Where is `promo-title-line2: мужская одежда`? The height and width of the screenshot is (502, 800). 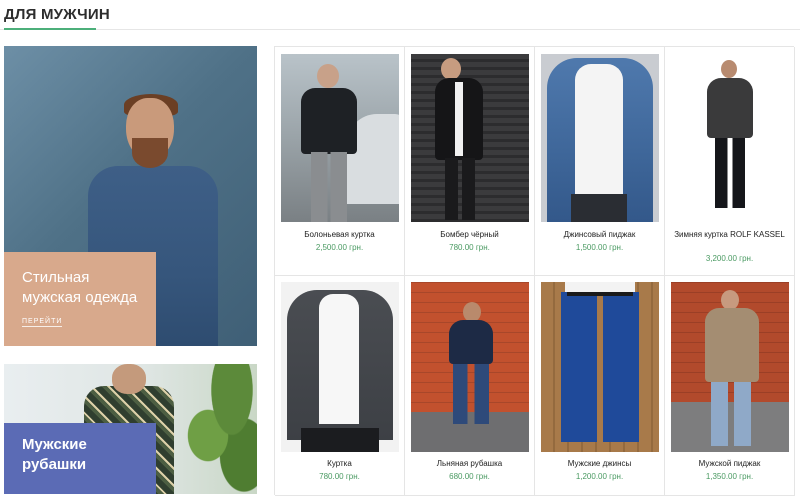 promo-title-line2: мужская одежда is located at coordinates (80, 297).